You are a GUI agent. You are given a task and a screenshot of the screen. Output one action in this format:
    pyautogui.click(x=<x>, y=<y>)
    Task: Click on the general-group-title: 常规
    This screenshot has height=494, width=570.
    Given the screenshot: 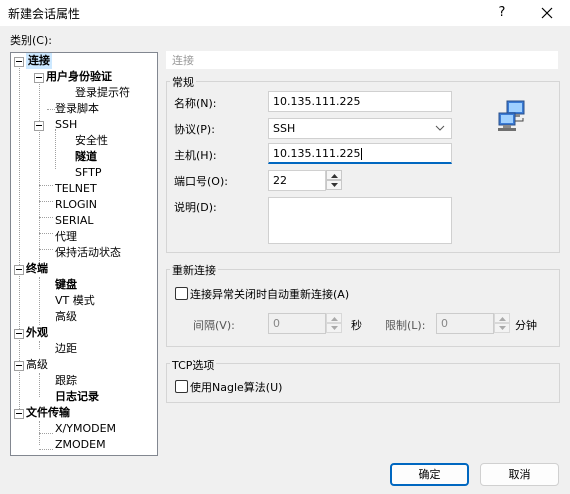 What is the action you would take?
    pyautogui.click(x=183, y=82)
    